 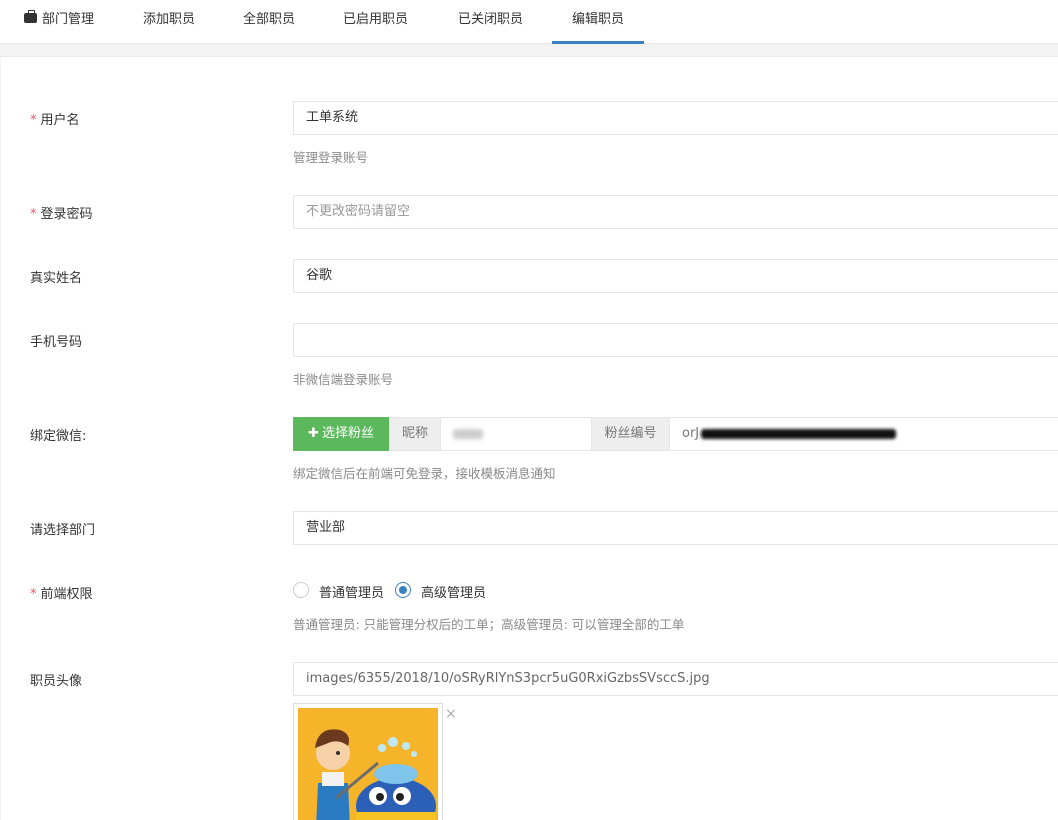 What do you see at coordinates (56, 278) in the screenshot?
I see `realname-label: 真实姓名` at bounding box center [56, 278].